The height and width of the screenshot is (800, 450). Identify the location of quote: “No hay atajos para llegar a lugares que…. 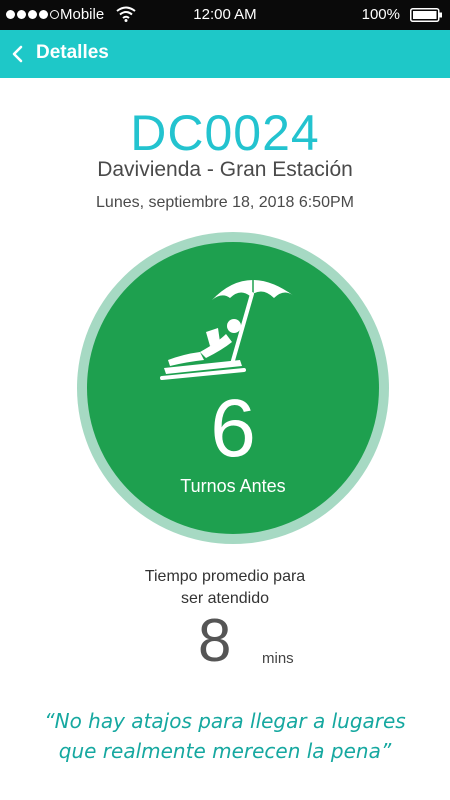
(225, 736).